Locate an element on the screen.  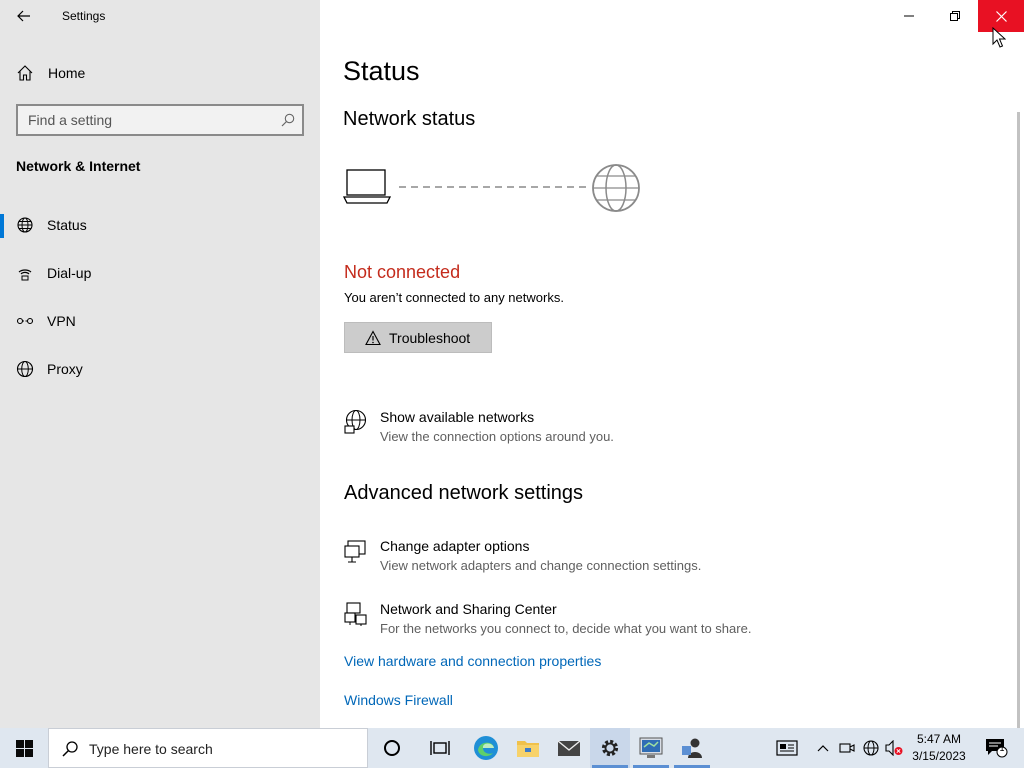
clock: 5:47 AM 3/15/2023 is located at coordinates (939, 748).